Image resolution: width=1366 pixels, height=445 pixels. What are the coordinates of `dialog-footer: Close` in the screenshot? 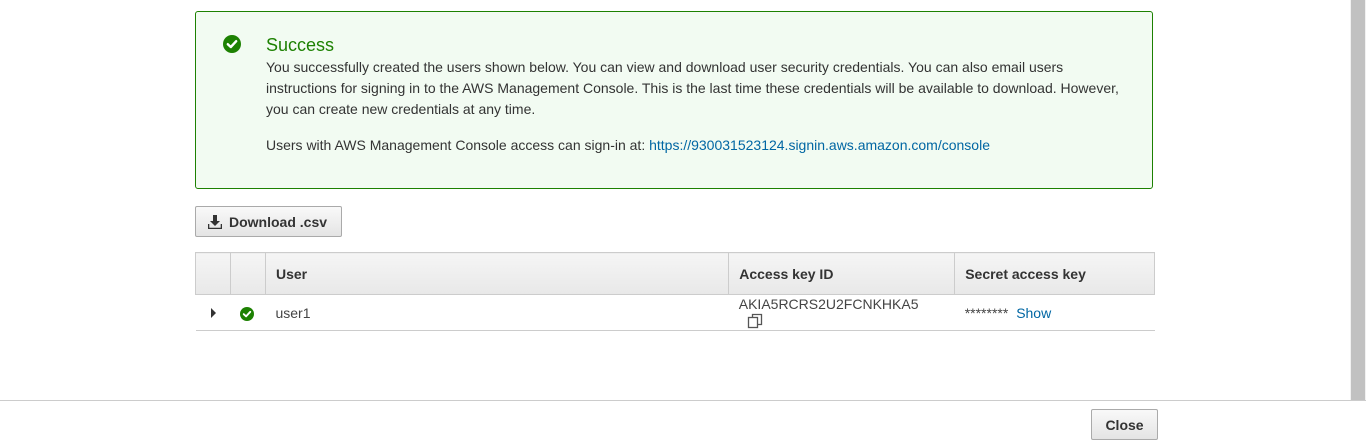 It's located at (683, 422).